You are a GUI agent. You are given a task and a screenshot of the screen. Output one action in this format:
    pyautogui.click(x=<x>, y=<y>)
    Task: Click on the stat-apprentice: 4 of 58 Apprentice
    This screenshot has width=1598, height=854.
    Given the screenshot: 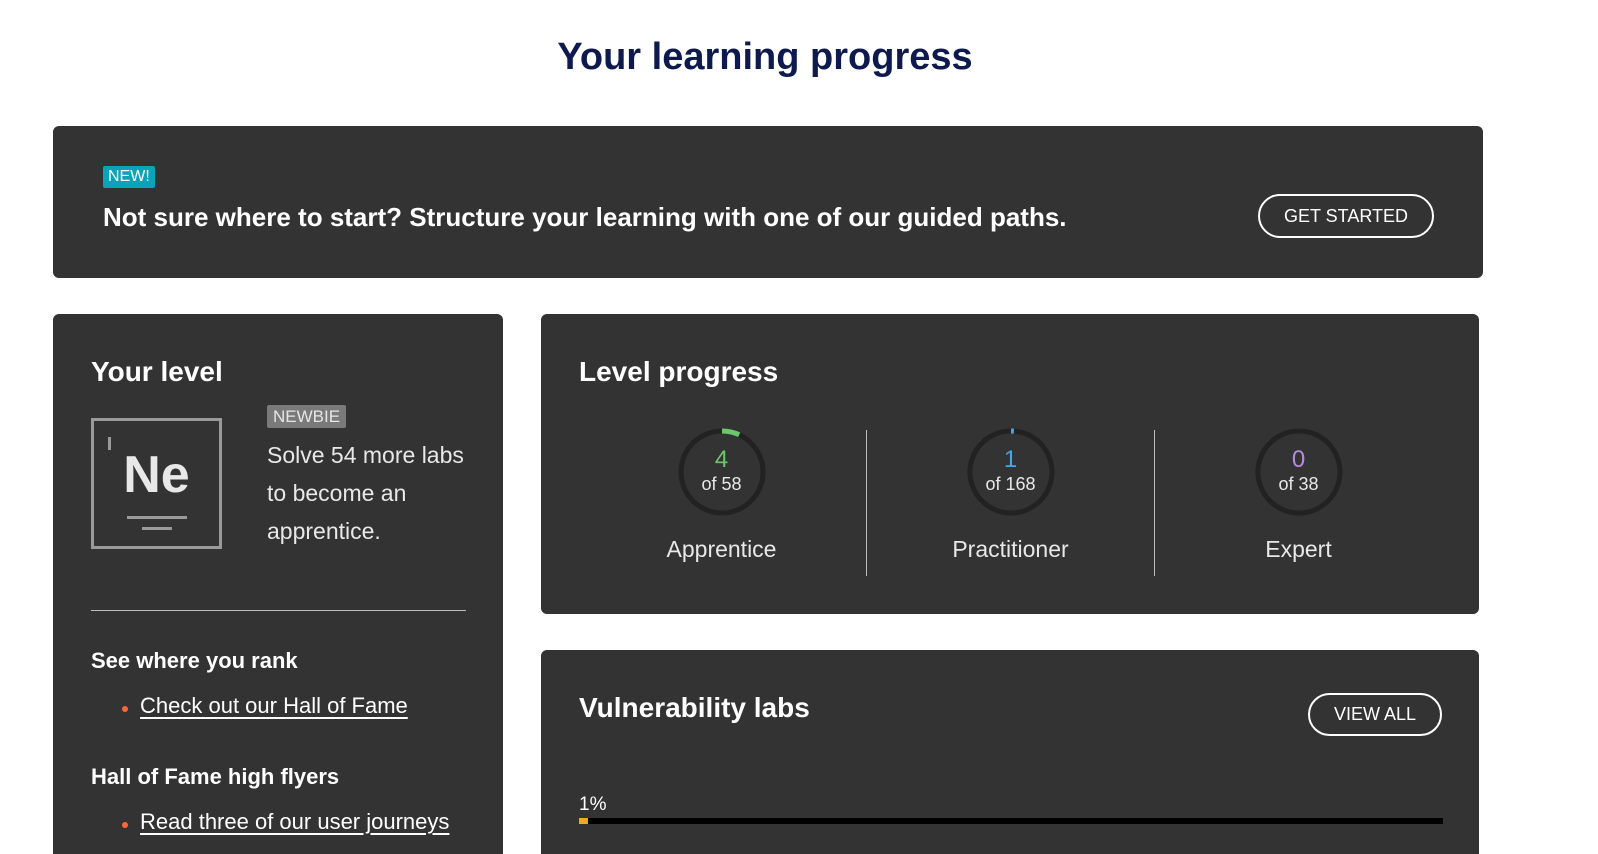 What is the action you would take?
    pyautogui.click(x=721, y=494)
    